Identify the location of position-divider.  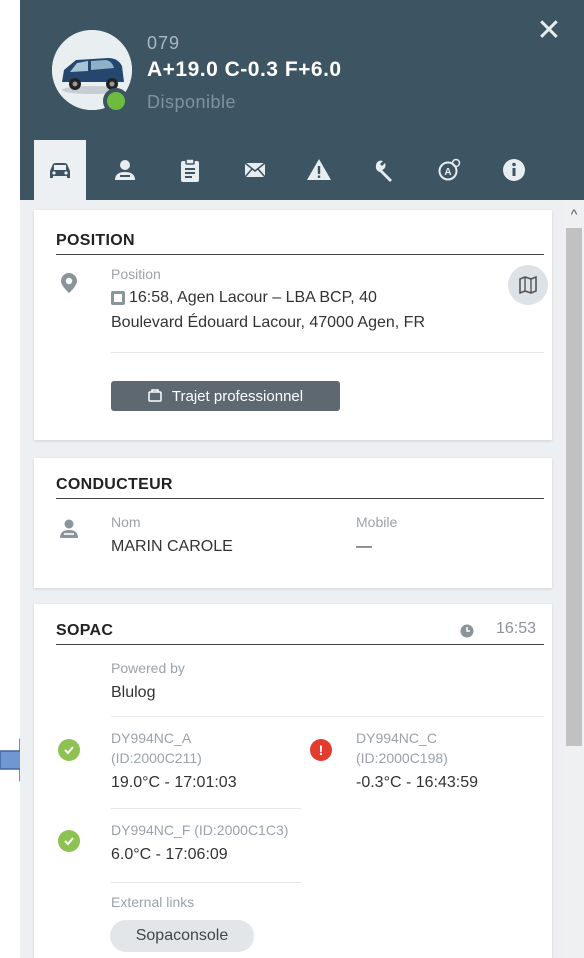
(300, 254).